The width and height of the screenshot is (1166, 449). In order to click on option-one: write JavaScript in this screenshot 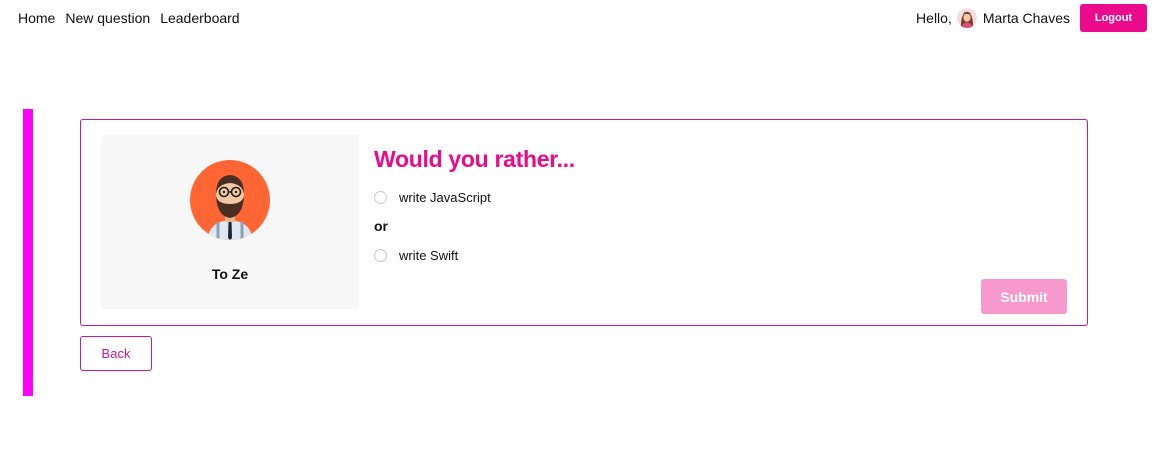, I will do `click(432, 197)`.